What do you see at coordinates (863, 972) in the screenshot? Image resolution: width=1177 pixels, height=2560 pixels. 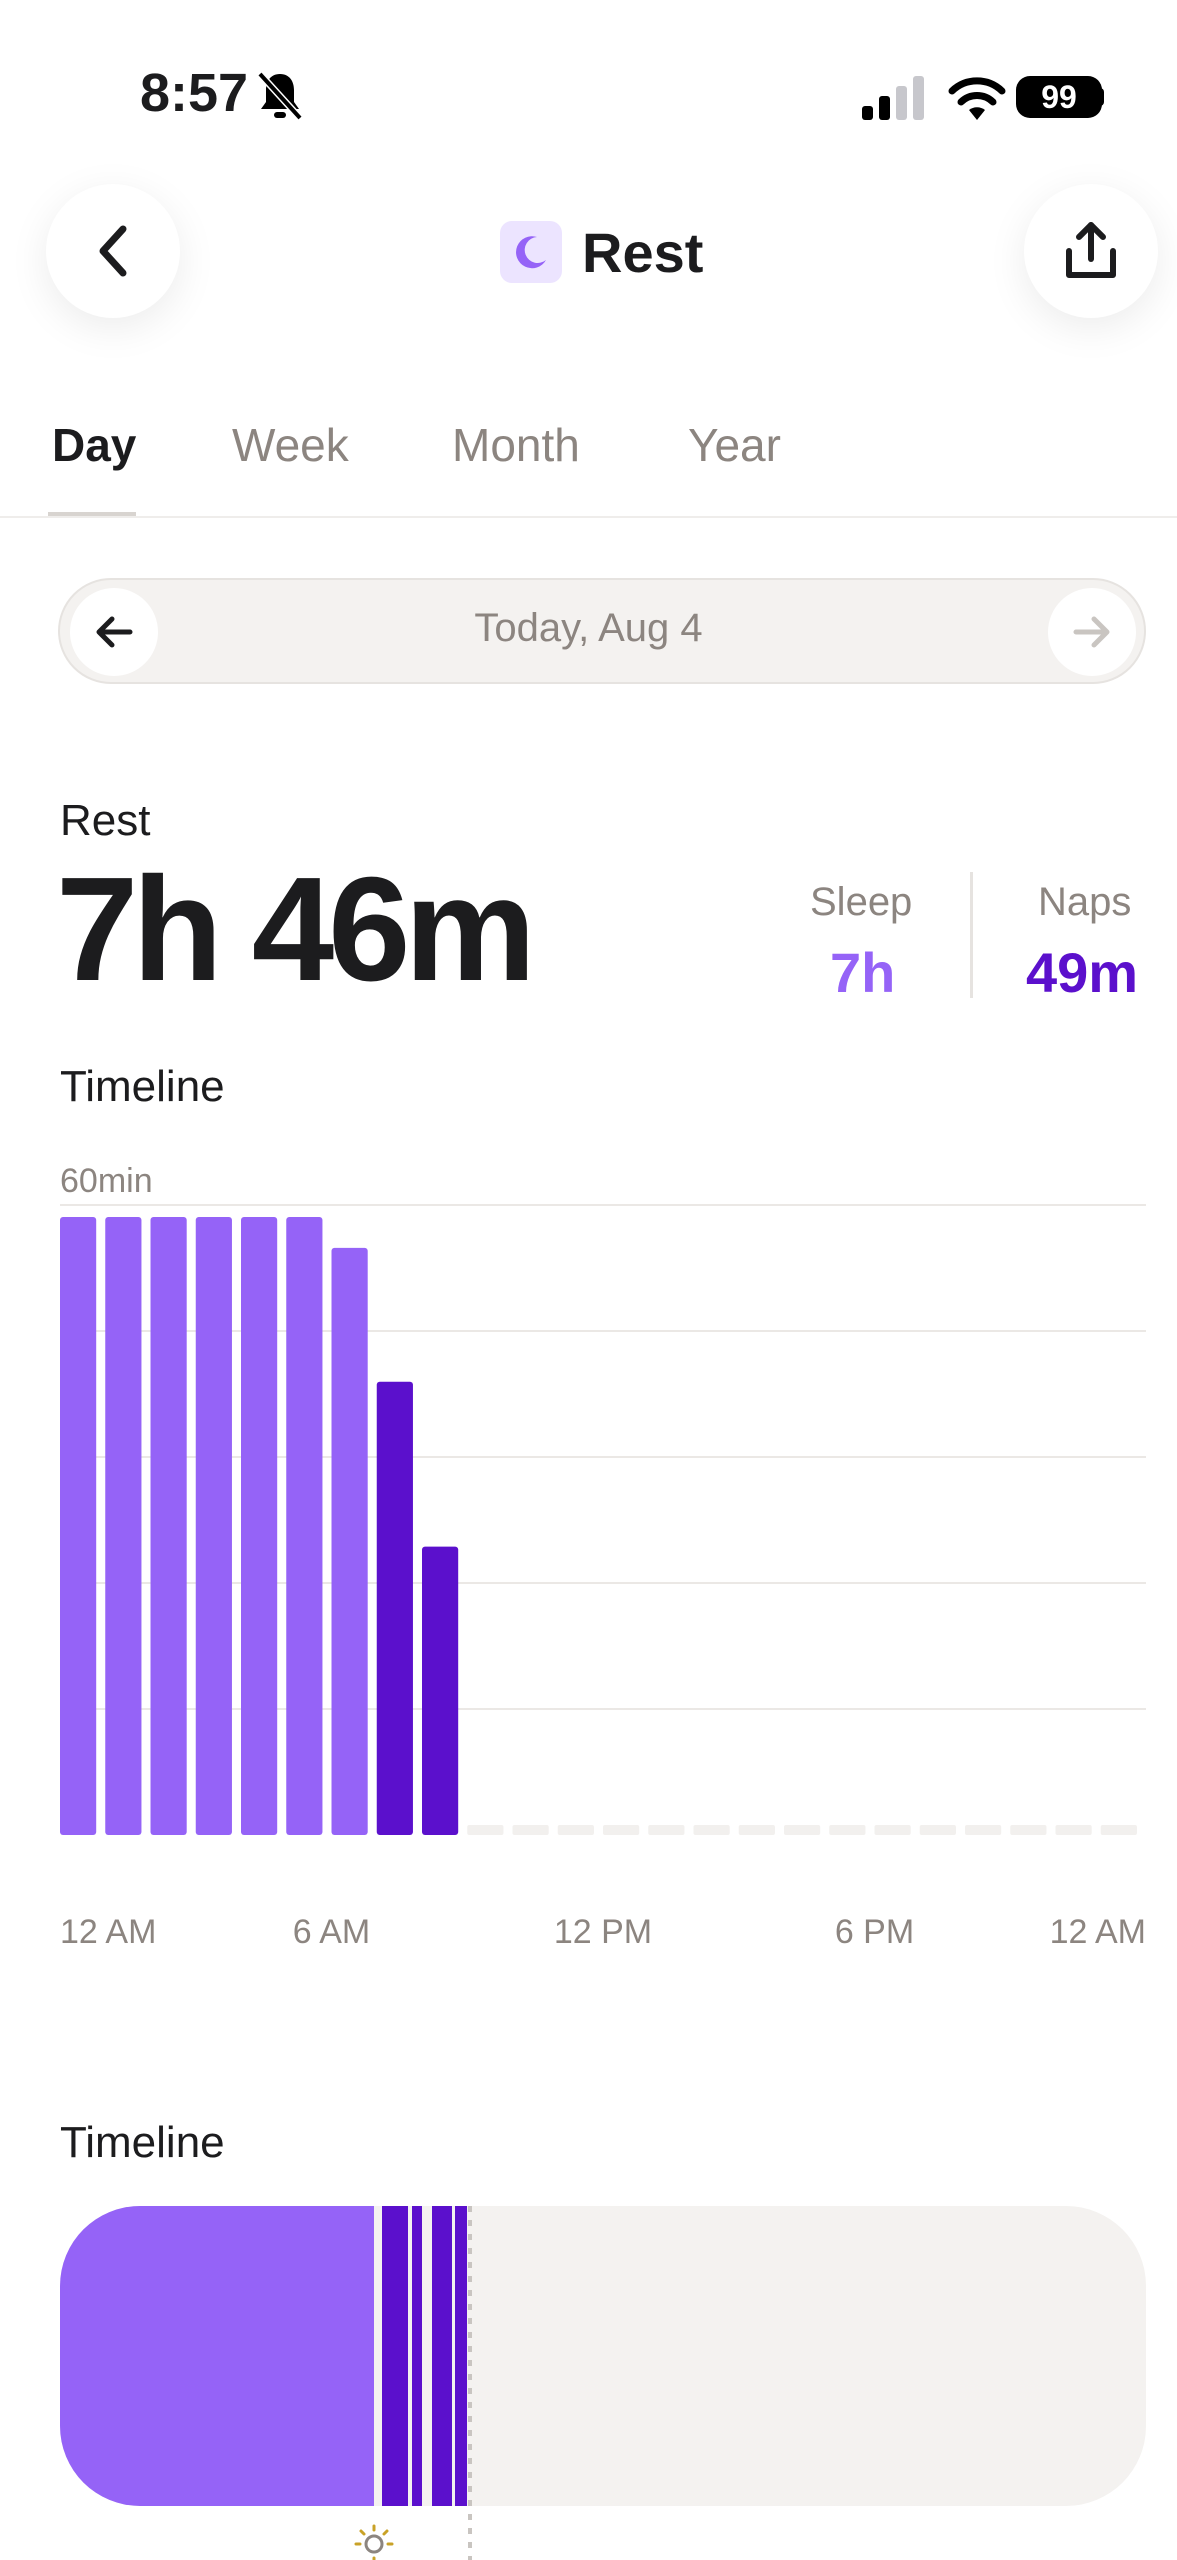 I see `sleep-value: 7h` at bounding box center [863, 972].